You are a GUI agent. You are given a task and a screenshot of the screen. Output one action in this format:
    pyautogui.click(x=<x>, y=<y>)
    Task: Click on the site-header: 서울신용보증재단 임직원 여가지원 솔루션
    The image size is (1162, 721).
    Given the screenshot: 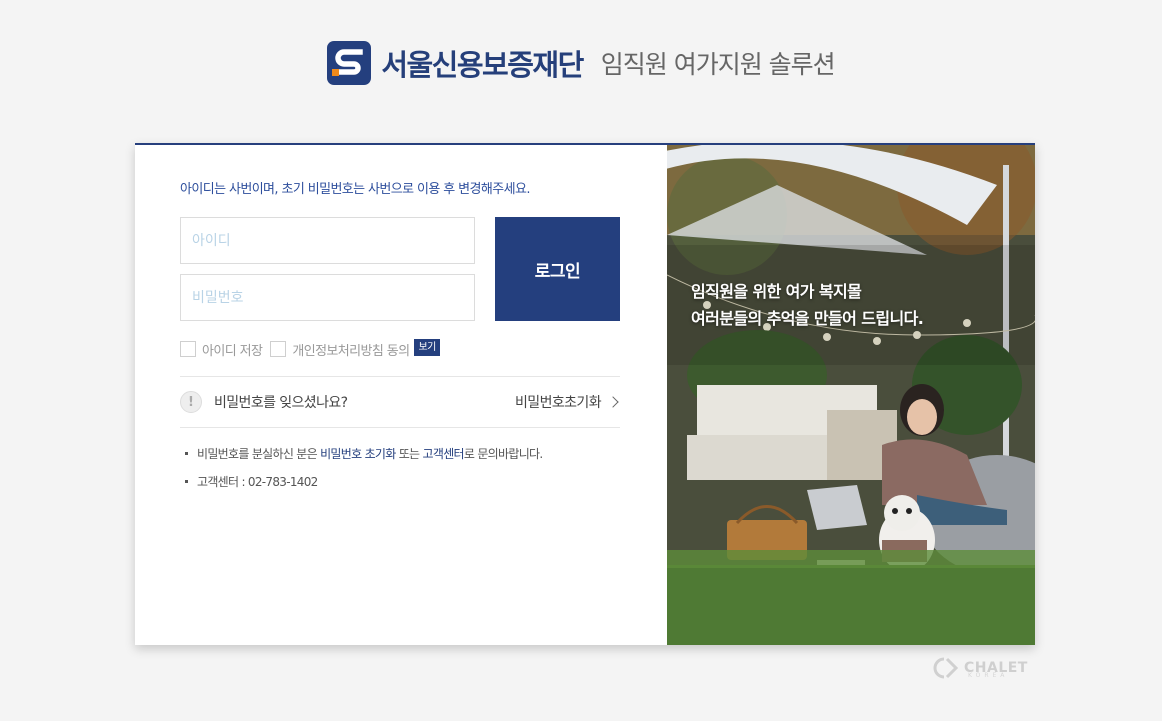 What is the action you would take?
    pyautogui.click(x=581, y=63)
    